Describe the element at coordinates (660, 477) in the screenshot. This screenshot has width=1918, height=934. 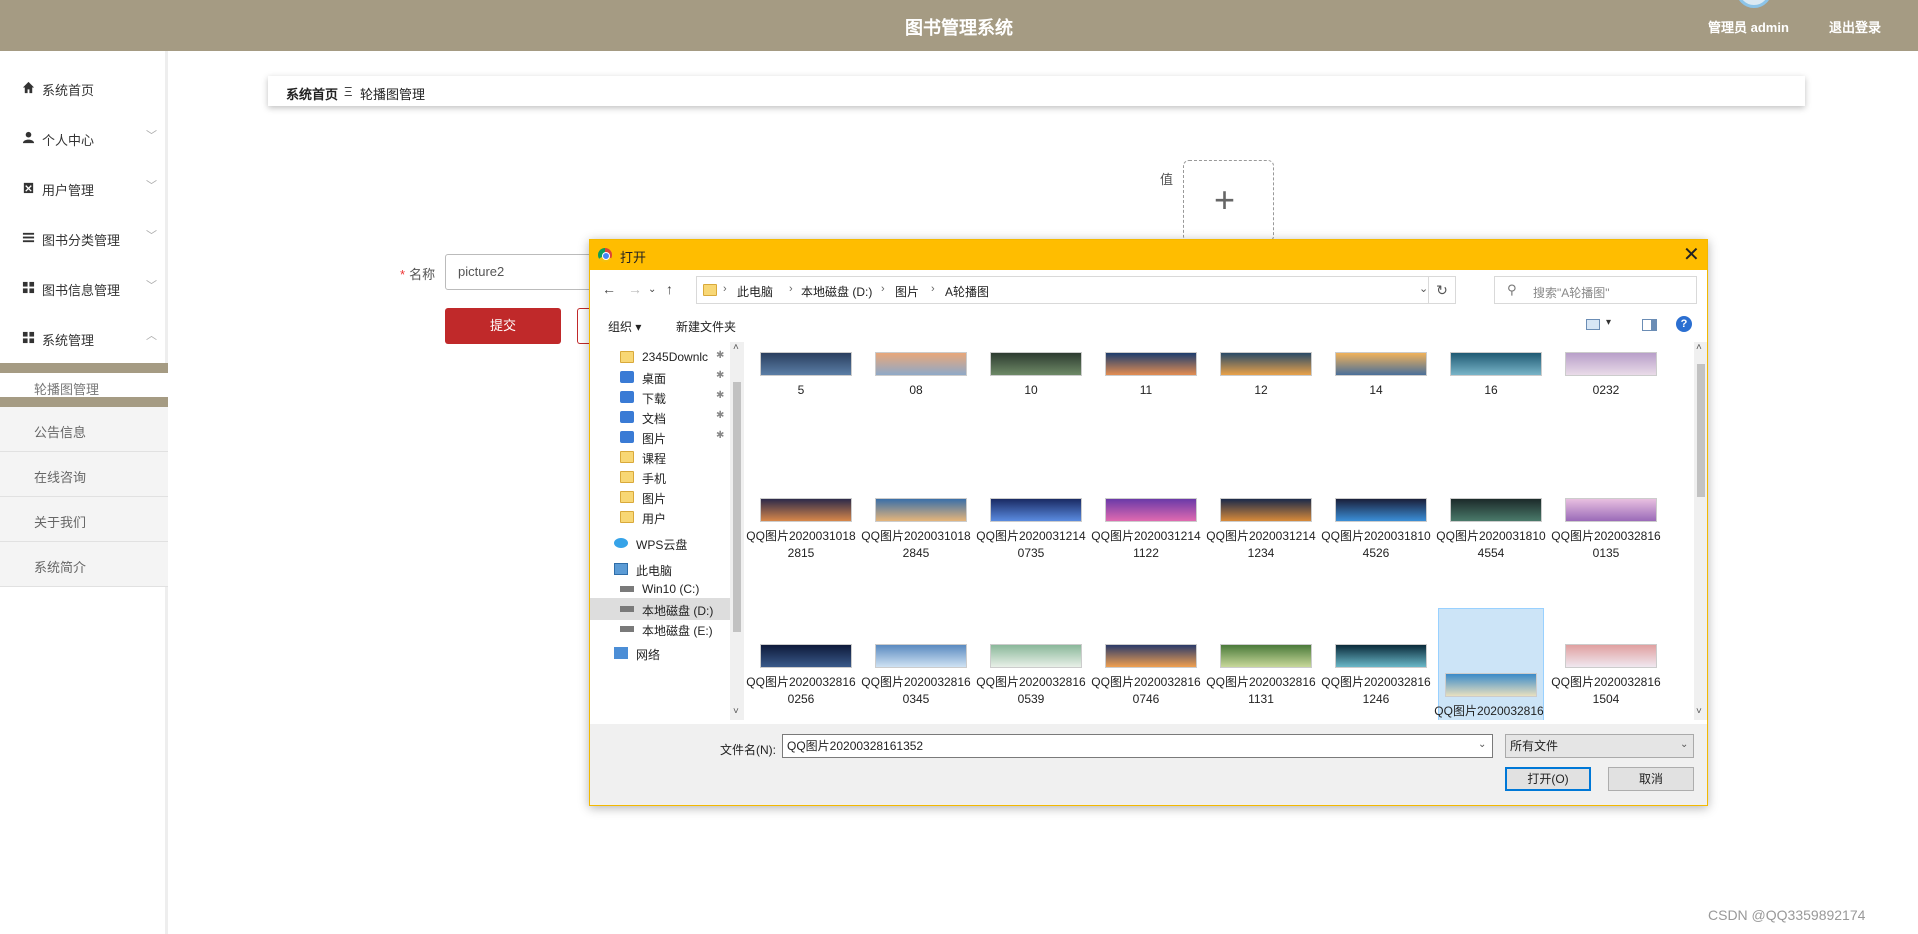
I see `nav-item: 手机` at that location.